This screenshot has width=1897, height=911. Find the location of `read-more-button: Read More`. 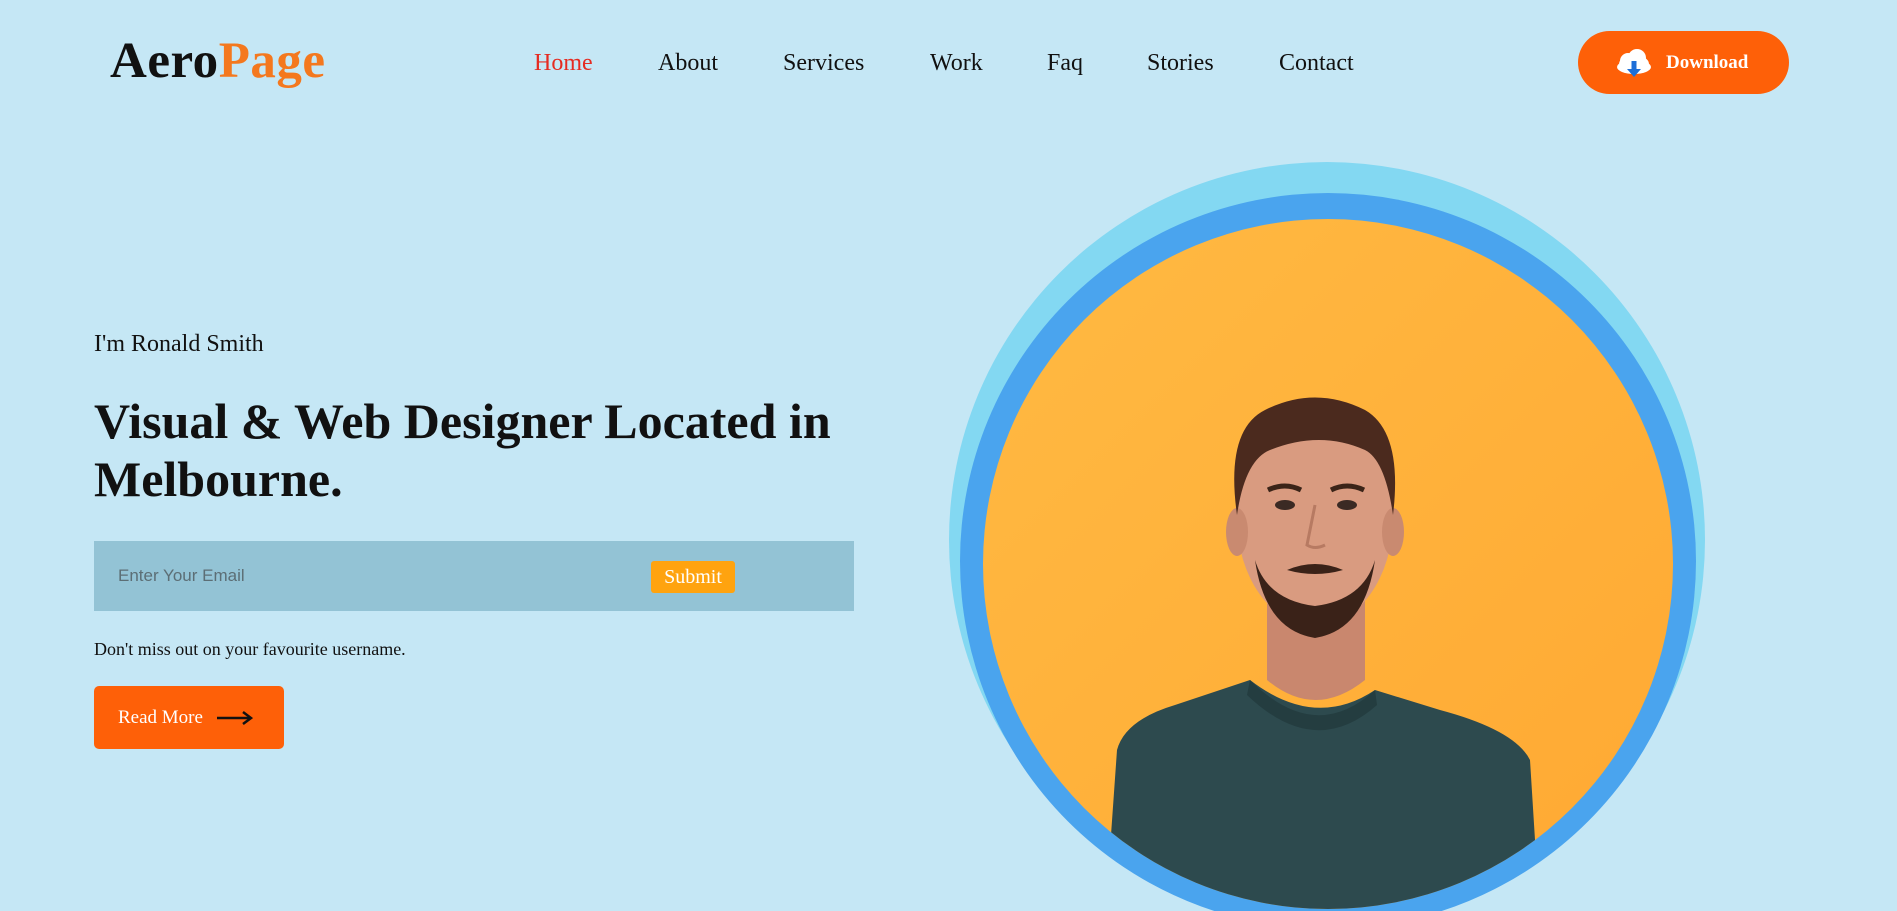

read-more-button: Read More is located at coordinates (189, 717).